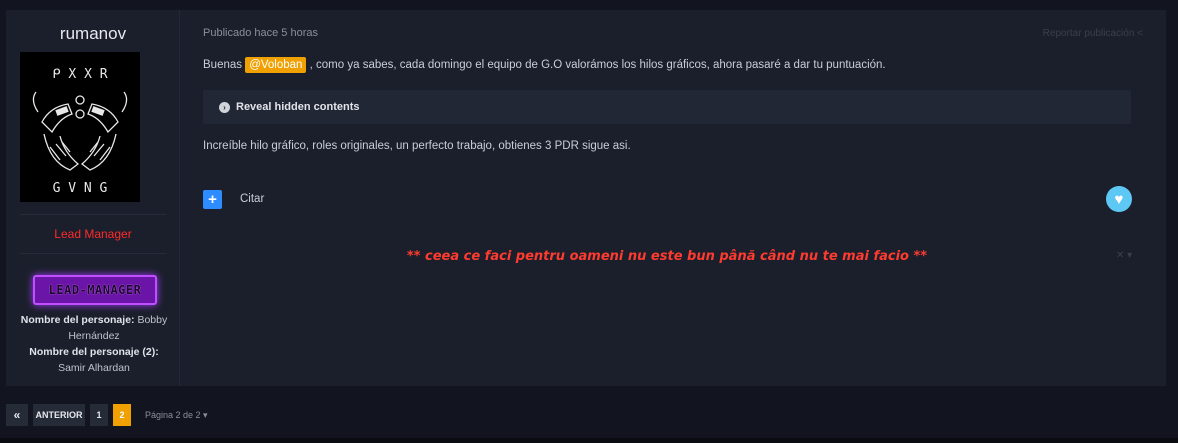  What do you see at coordinates (260, 33) in the screenshot?
I see `post-meta: Publicado hace 5 horas` at bounding box center [260, 33].